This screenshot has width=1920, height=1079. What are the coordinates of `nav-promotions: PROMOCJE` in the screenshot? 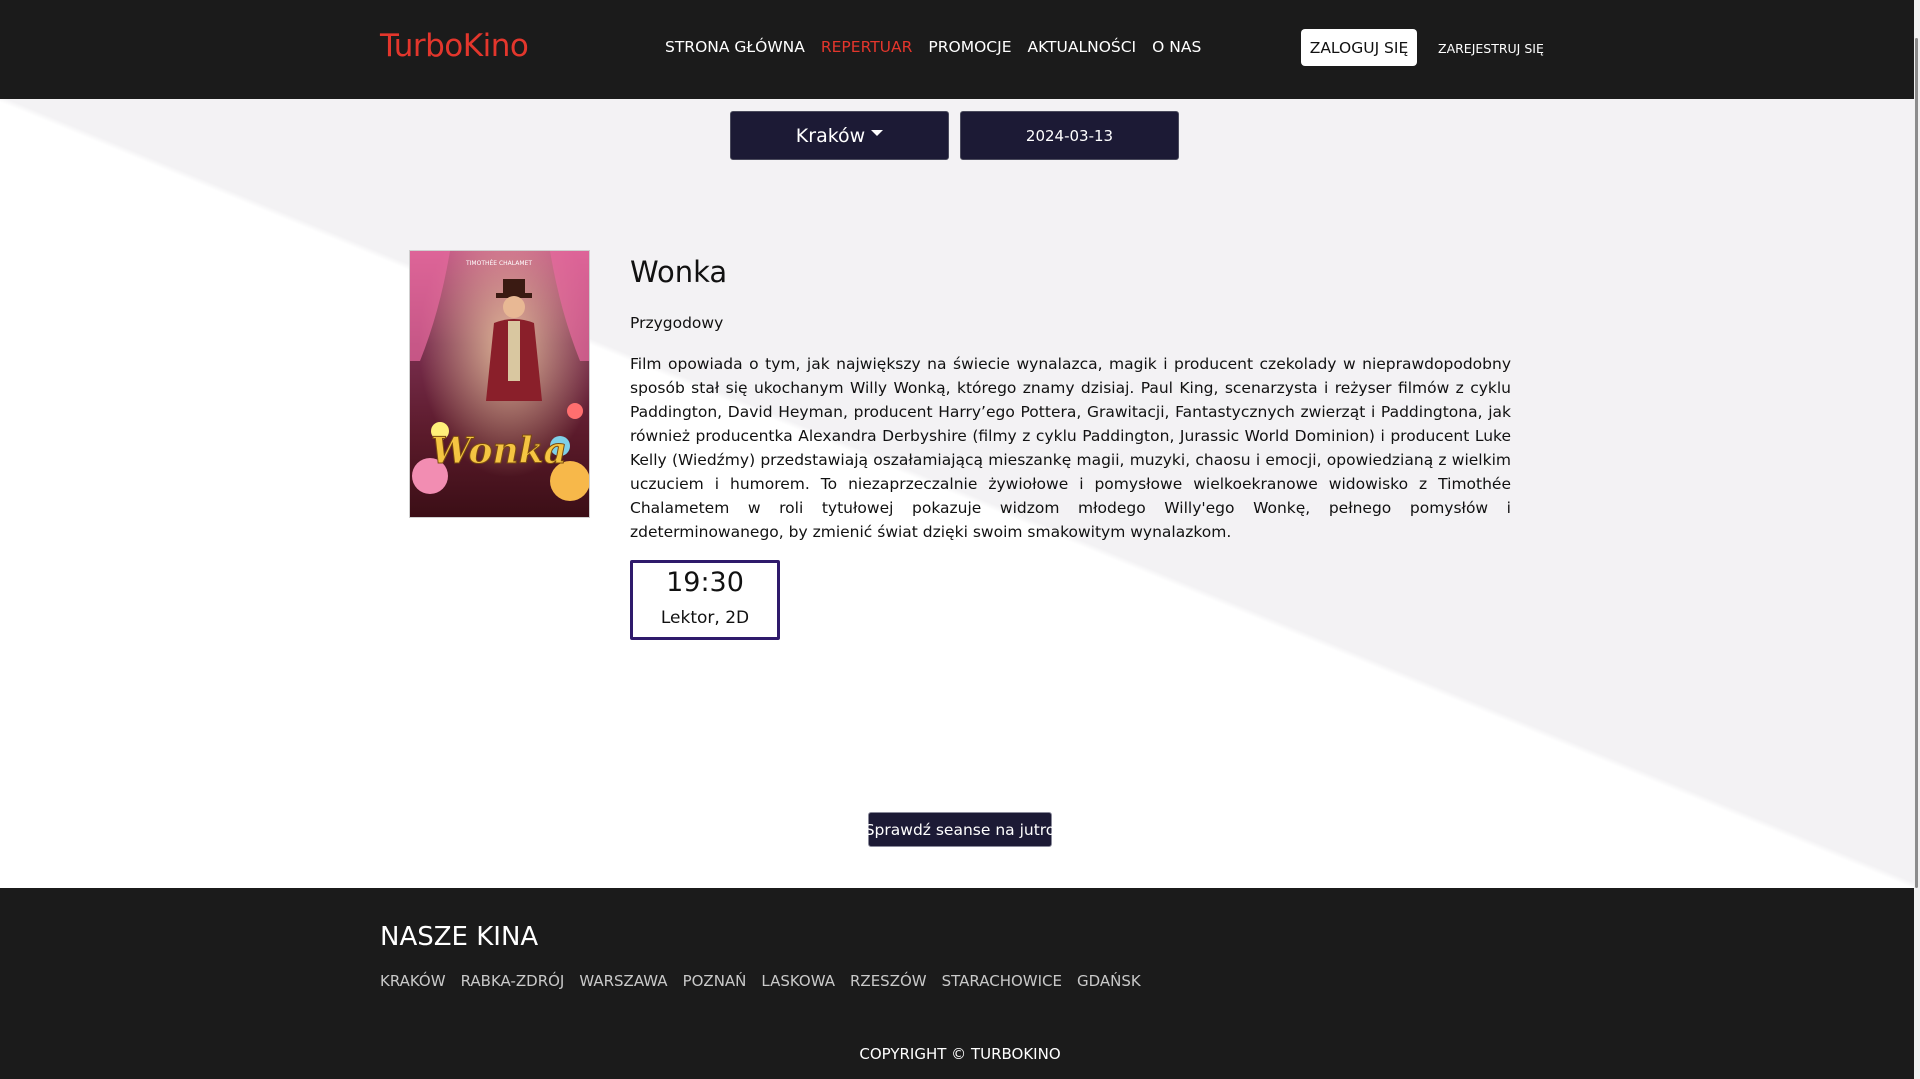 It's located at (969, 47).